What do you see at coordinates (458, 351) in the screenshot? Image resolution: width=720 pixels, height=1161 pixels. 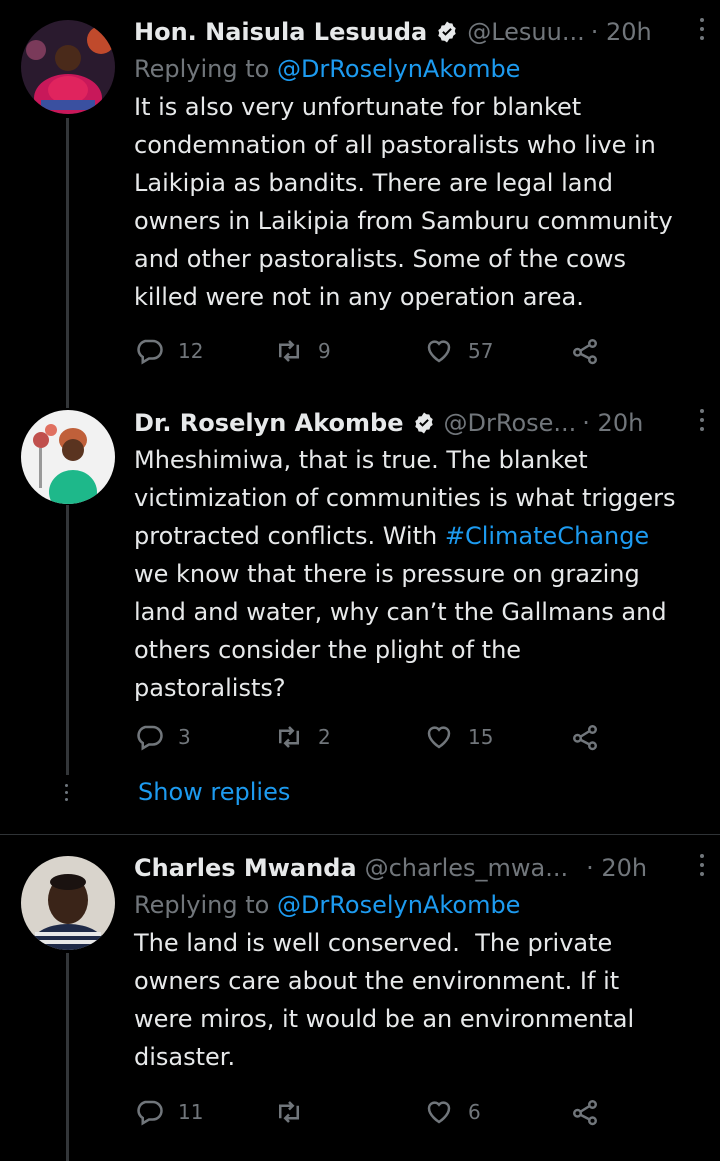 I see `like-button: 57` at bounding box center [458, 351].